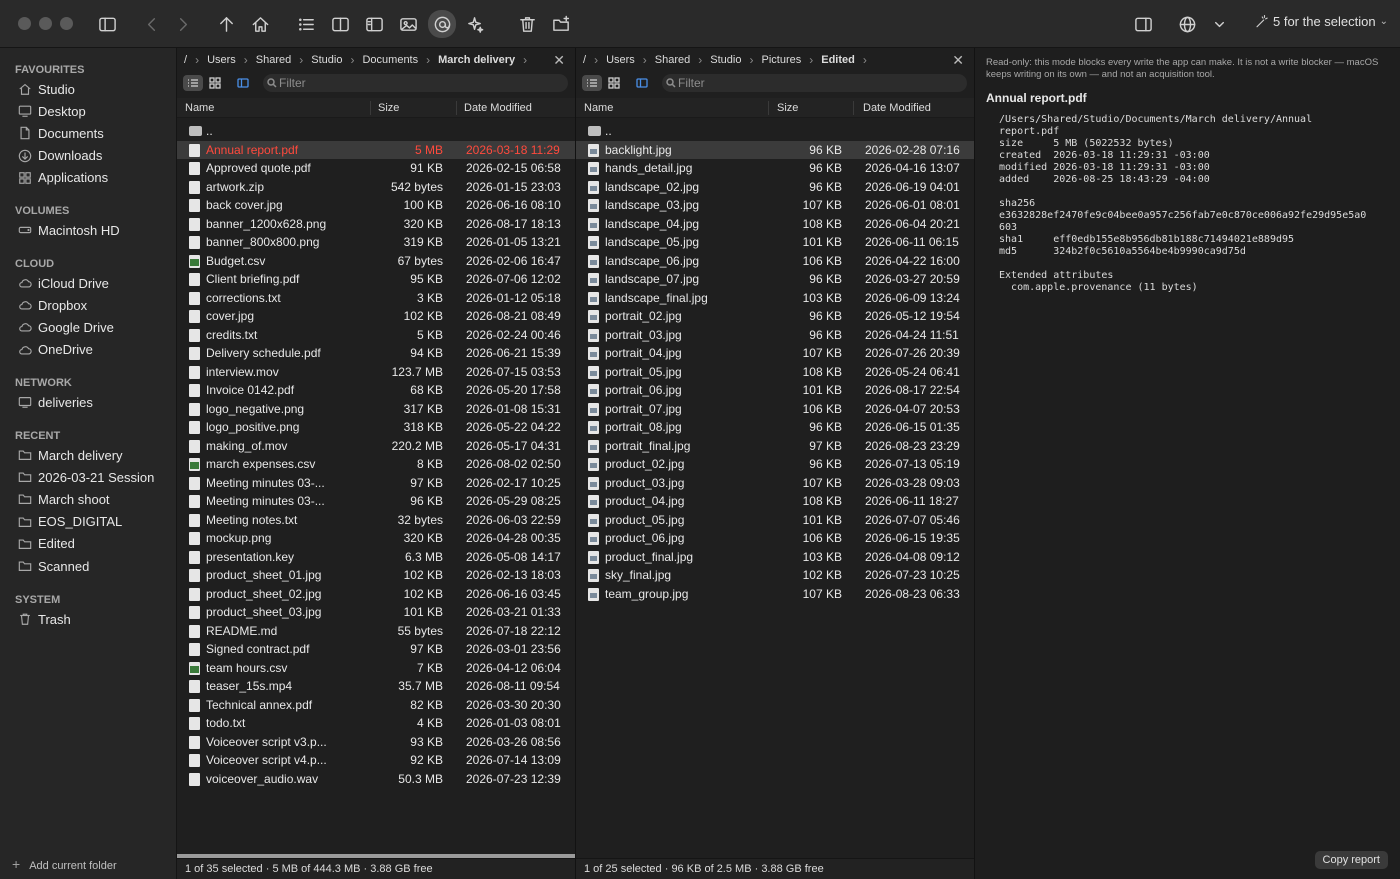  What do you see at coordinates (376, 205) in the screenshot?
I see `file-row: back cover.jpg 100 KB 2026-06-16 08:10` at bounding box center [376, 205].